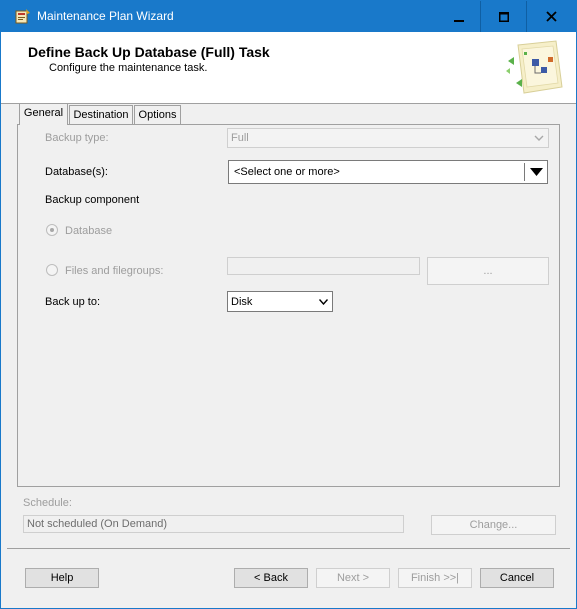 This screenshot has width=577, height=609. Describe the element at coordinates (288, 16) in the screenshot. I see `title-bar: Maintenance Plan Wizard` at that location.